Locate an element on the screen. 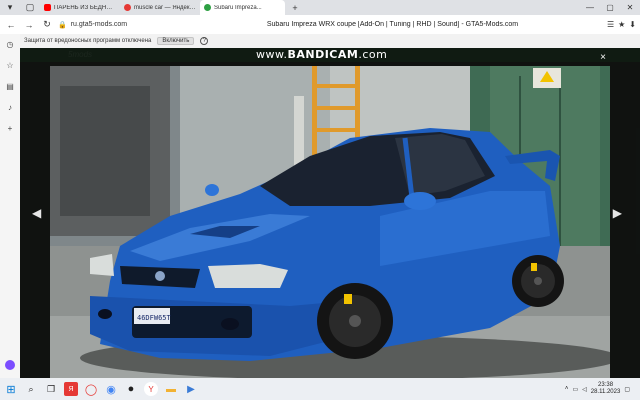 The image size is (640, 400). minimize-icon: — is located at coordinates (590, 7).